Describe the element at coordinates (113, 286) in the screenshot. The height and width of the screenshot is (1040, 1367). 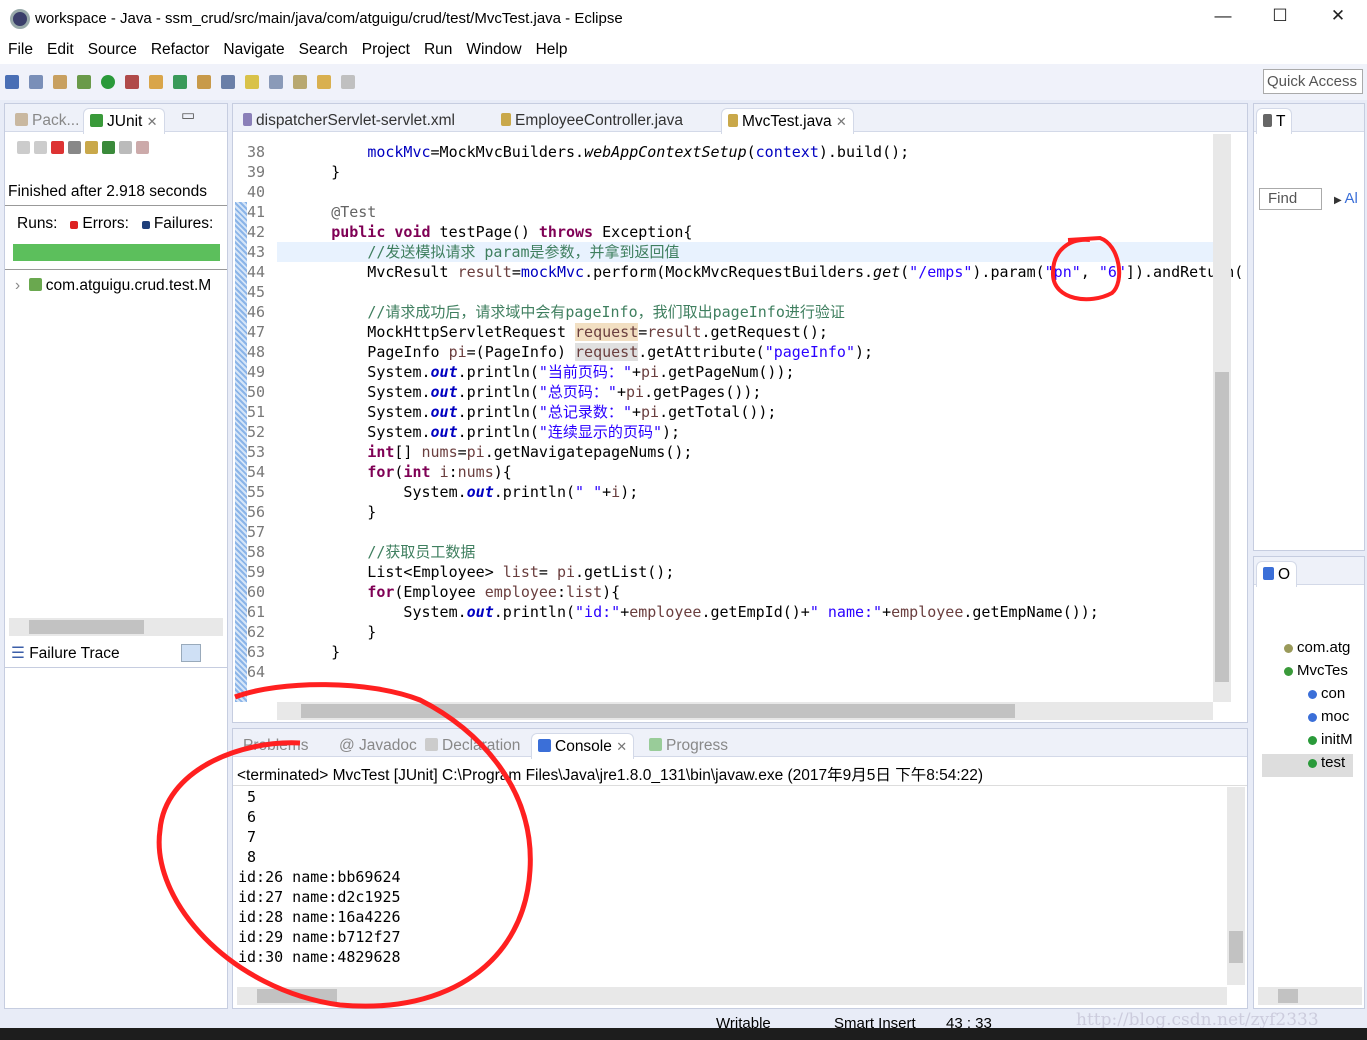
I see `test-tree-item: › com.atguigu.crud.test.M` at that location.